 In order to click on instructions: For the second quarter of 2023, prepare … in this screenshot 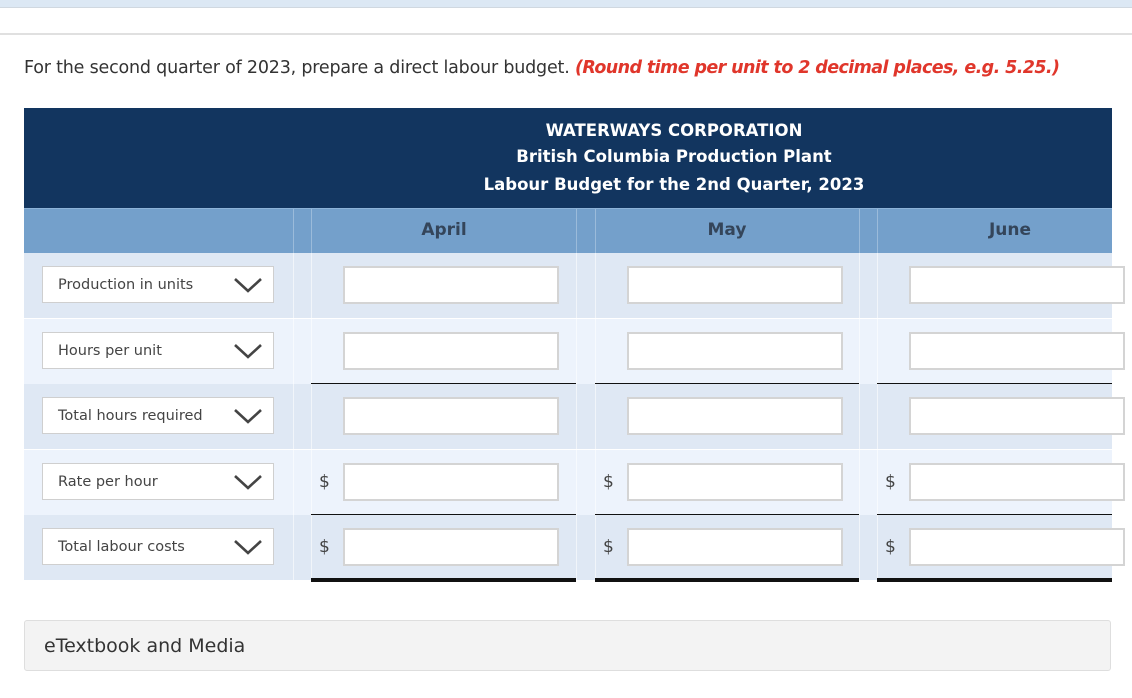, I will do `click(542, 68)`.